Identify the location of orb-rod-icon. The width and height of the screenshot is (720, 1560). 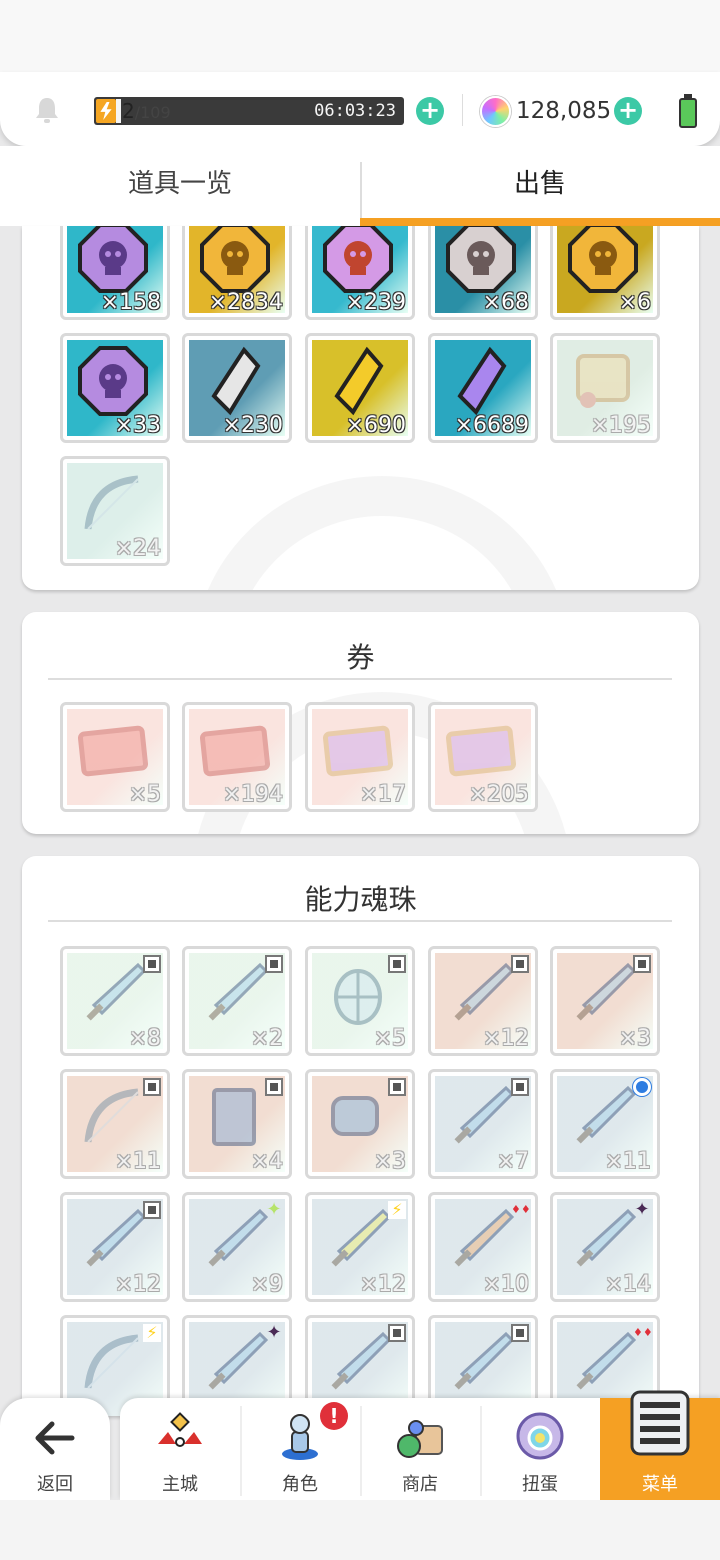
(358, 1363).